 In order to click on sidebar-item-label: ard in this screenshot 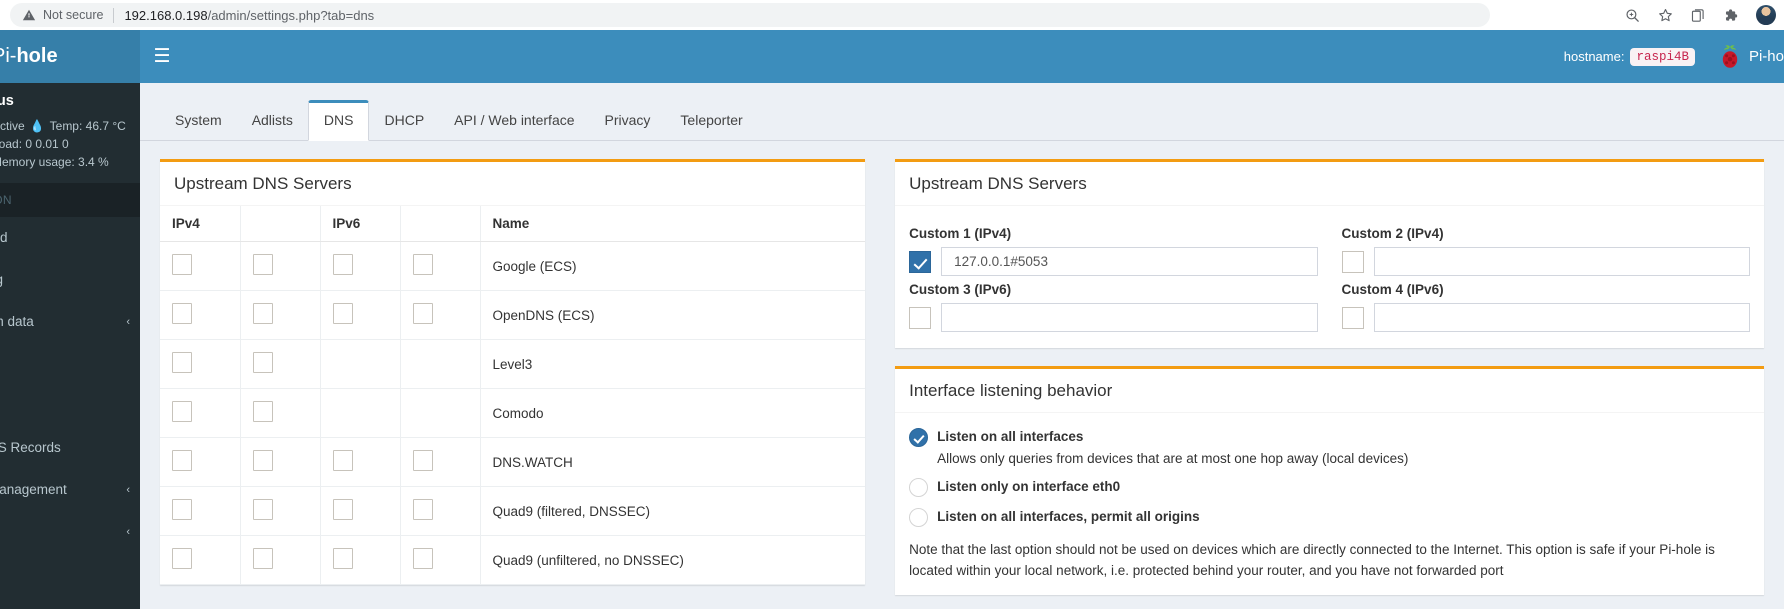, I will do `click(4, 237)`.